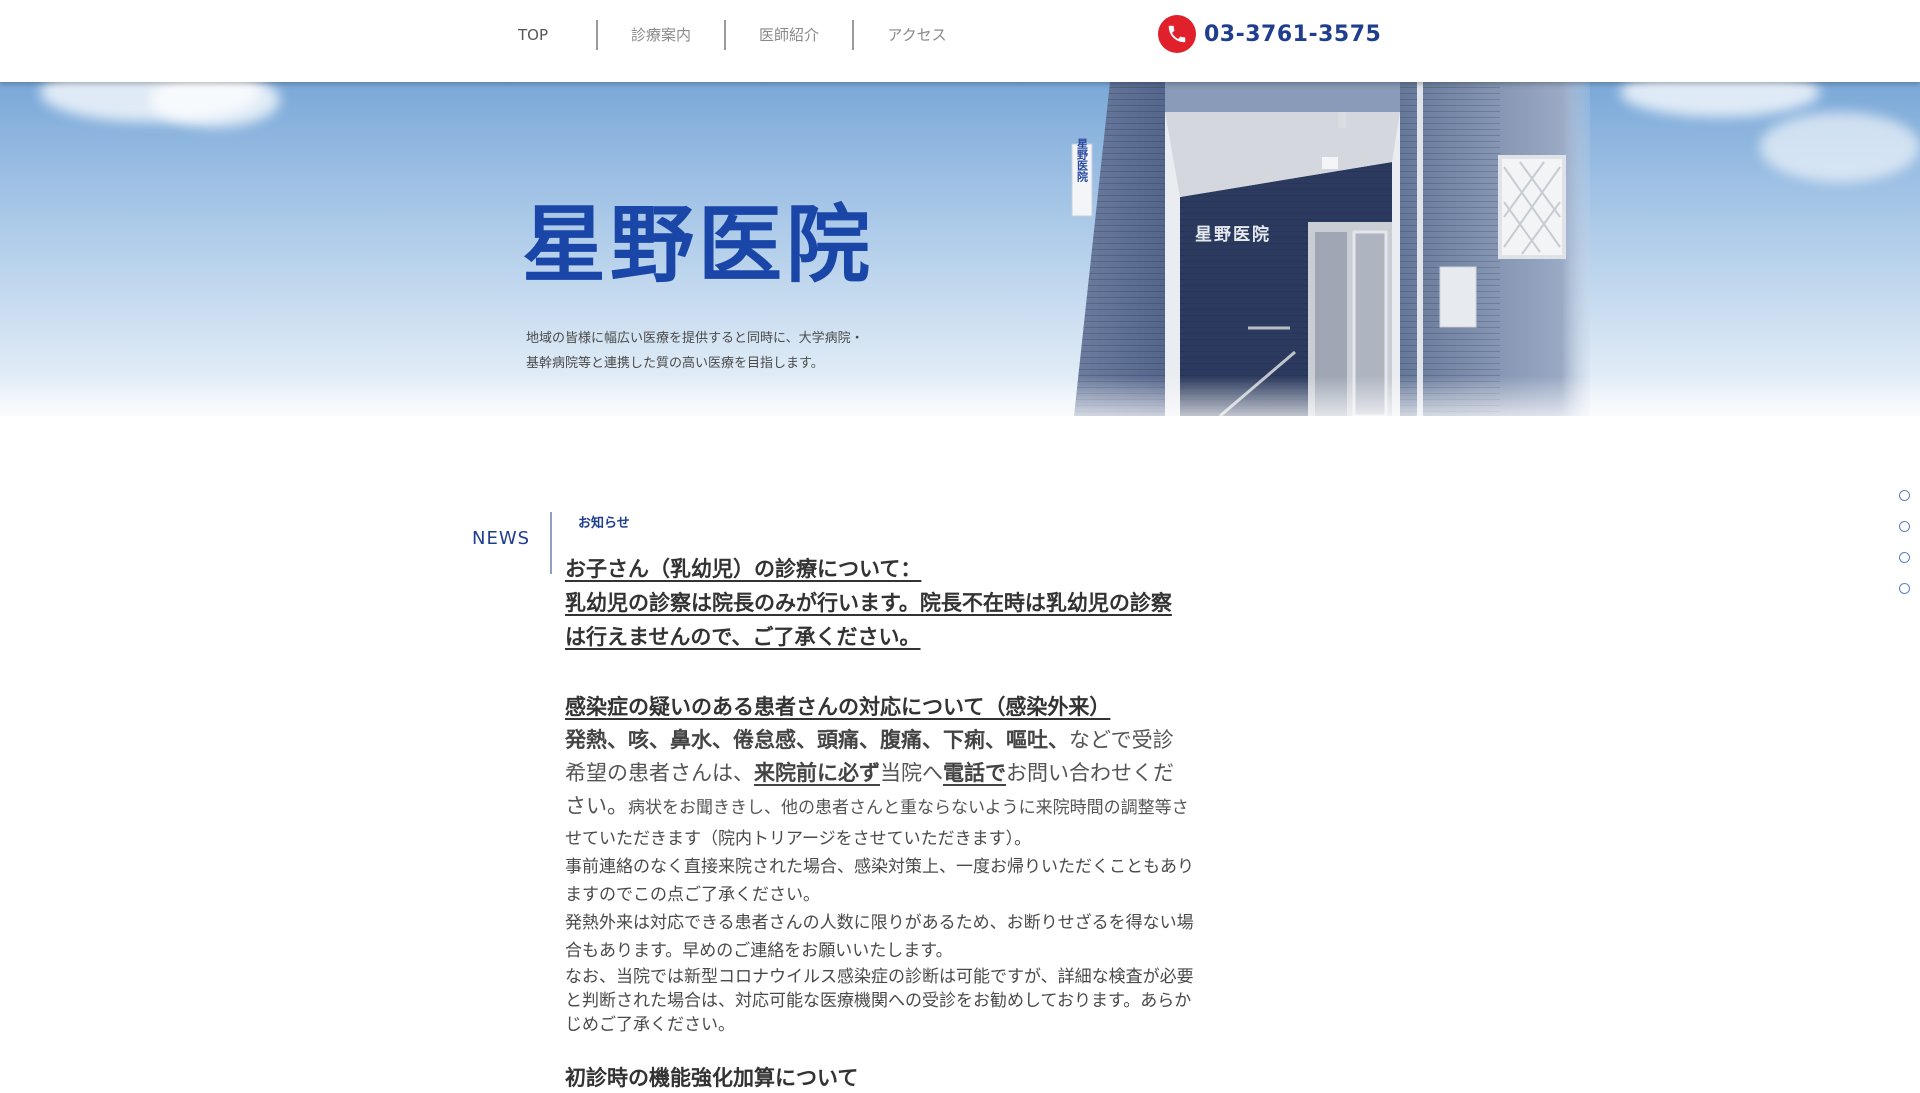 The height and width of the screenshot is (1093, 1920). Describe the element at coordinates (604, 523) in the screenshot. I see `notice-category: お知らせ` at that location.